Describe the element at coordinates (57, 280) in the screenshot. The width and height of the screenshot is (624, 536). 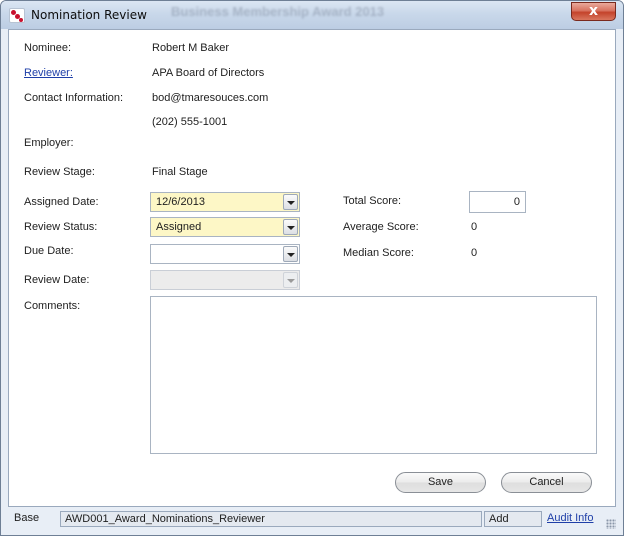
I see `review-date-label: Review Date:` at that location.